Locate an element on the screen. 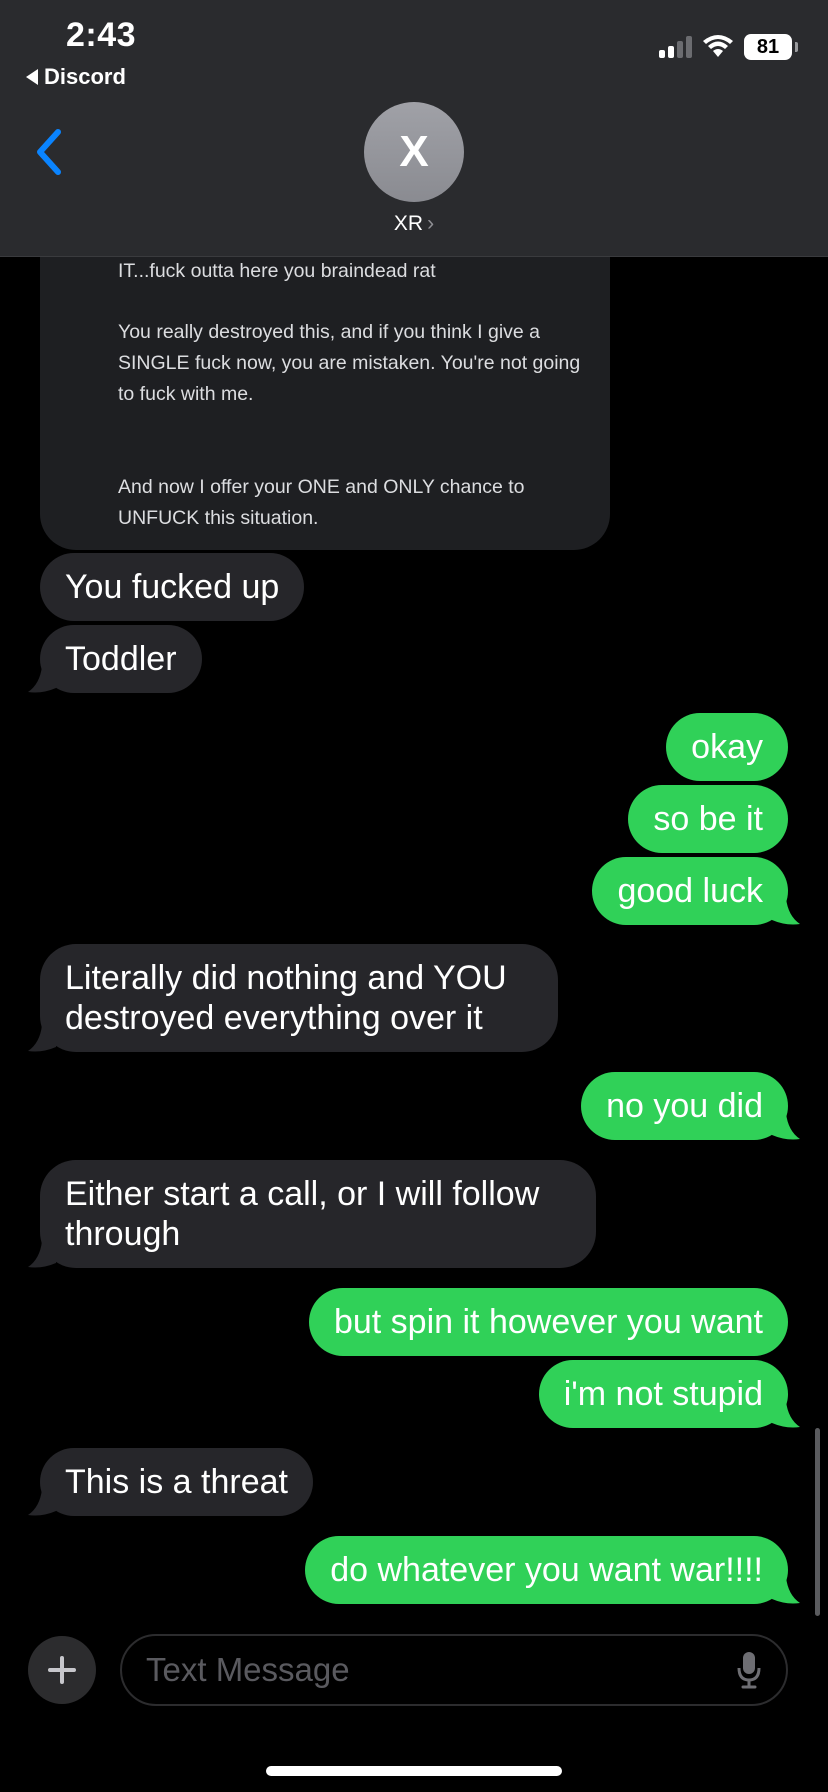 This screenshot has width=828, height=1792. scrollbar is located at coordinates (817, 1522).